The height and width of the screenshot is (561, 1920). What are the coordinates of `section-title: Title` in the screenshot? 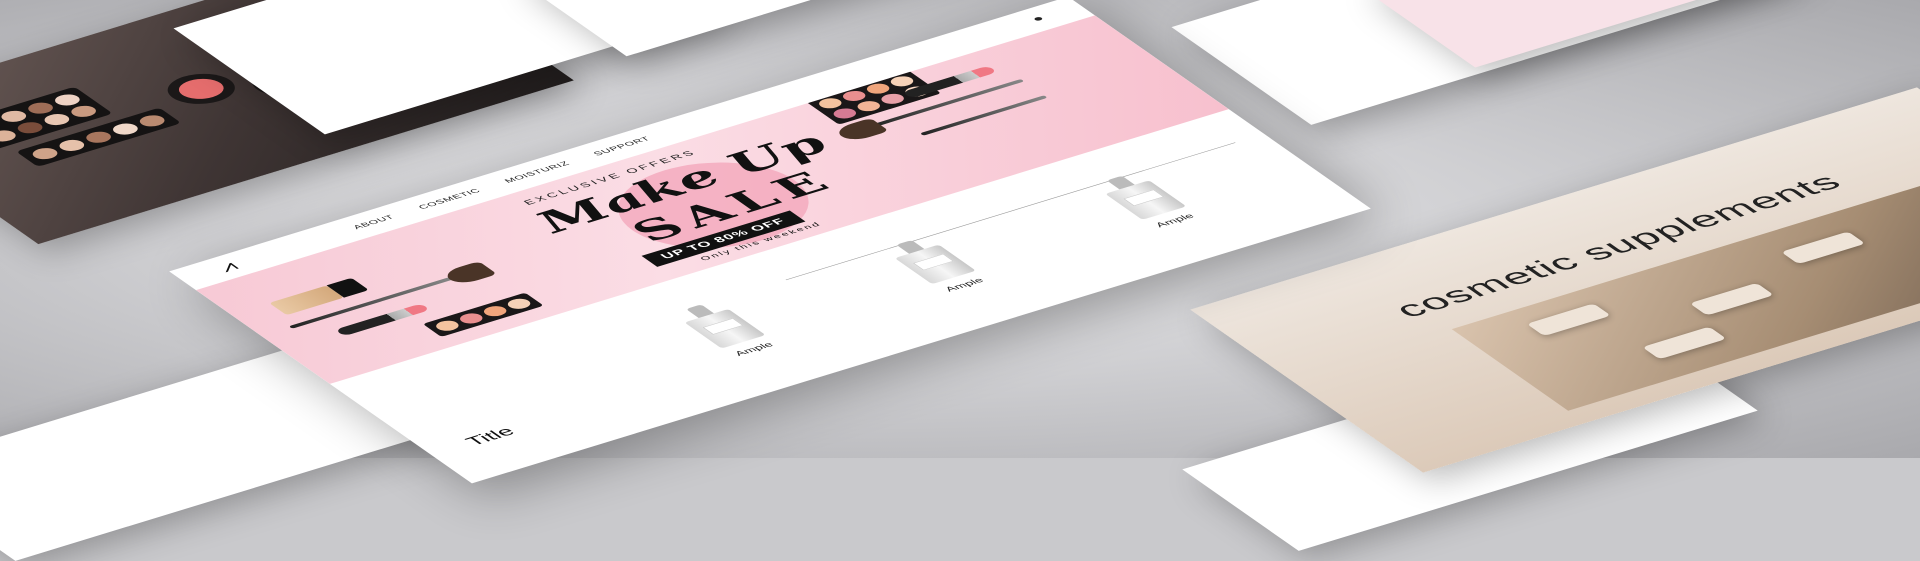 It's located at (490, 436).